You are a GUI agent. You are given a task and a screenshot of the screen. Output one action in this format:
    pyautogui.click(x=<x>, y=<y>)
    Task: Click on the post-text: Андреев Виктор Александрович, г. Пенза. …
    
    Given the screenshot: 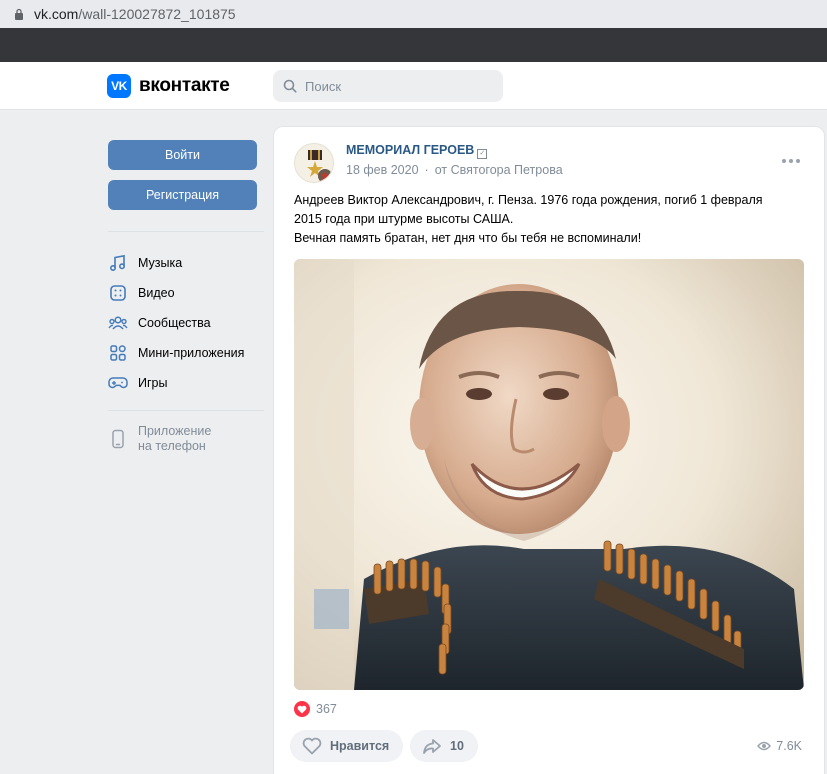 What is the action you would take?
    pyautogui.click(x=546, y=219)
    